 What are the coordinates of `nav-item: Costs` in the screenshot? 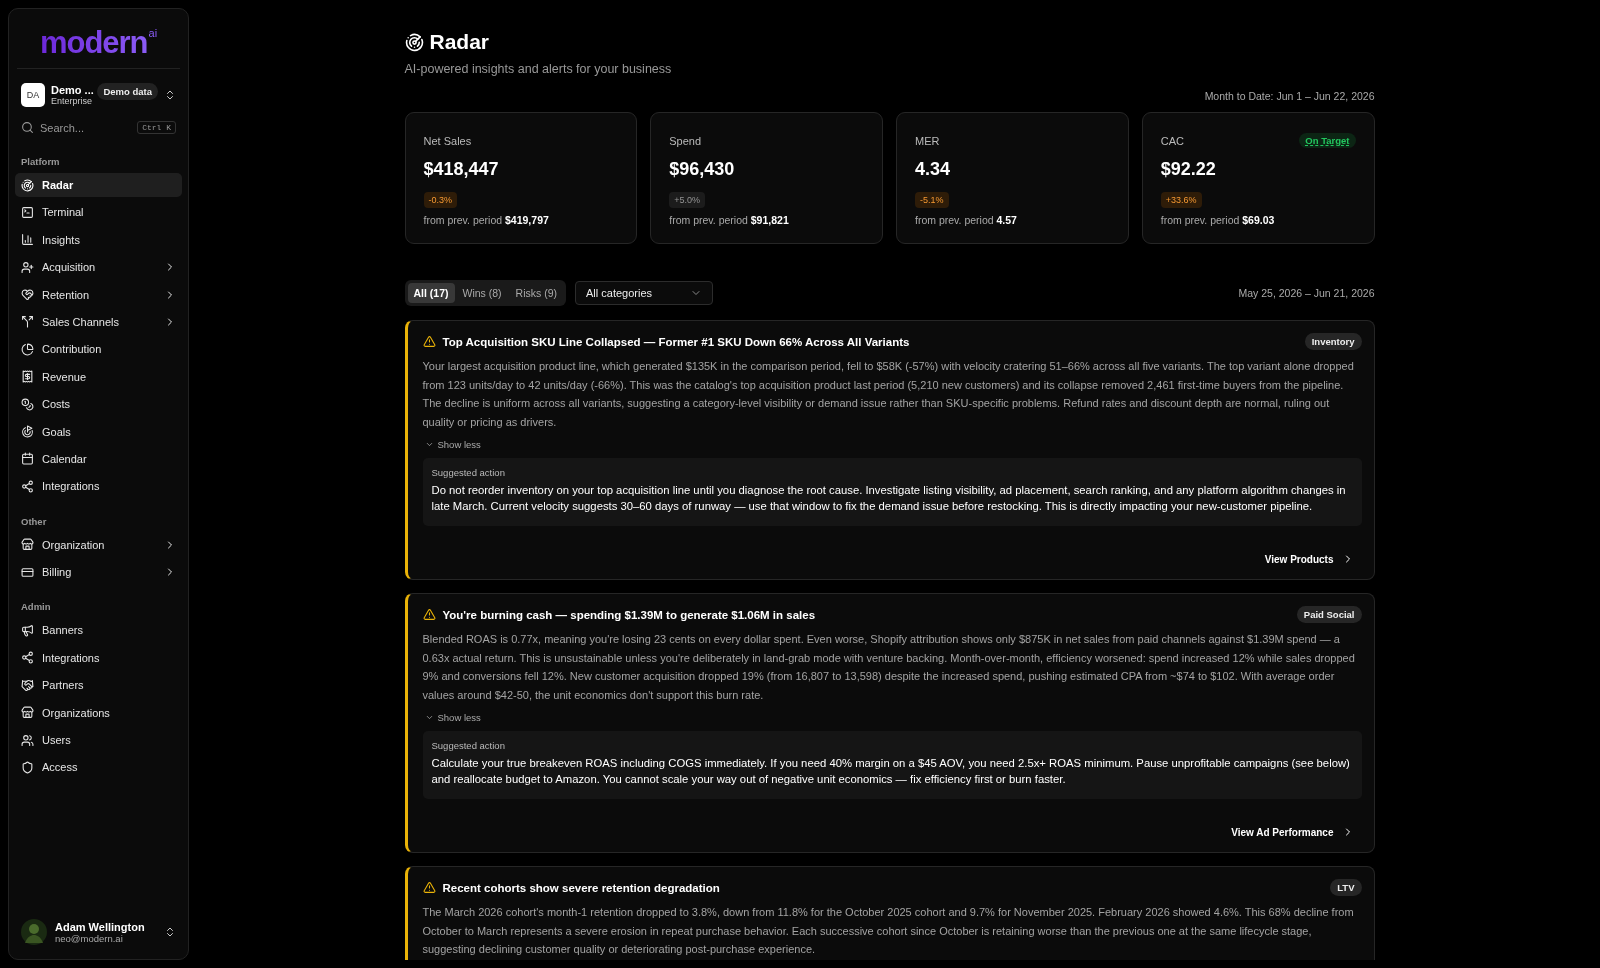 It's located at (98, 404).